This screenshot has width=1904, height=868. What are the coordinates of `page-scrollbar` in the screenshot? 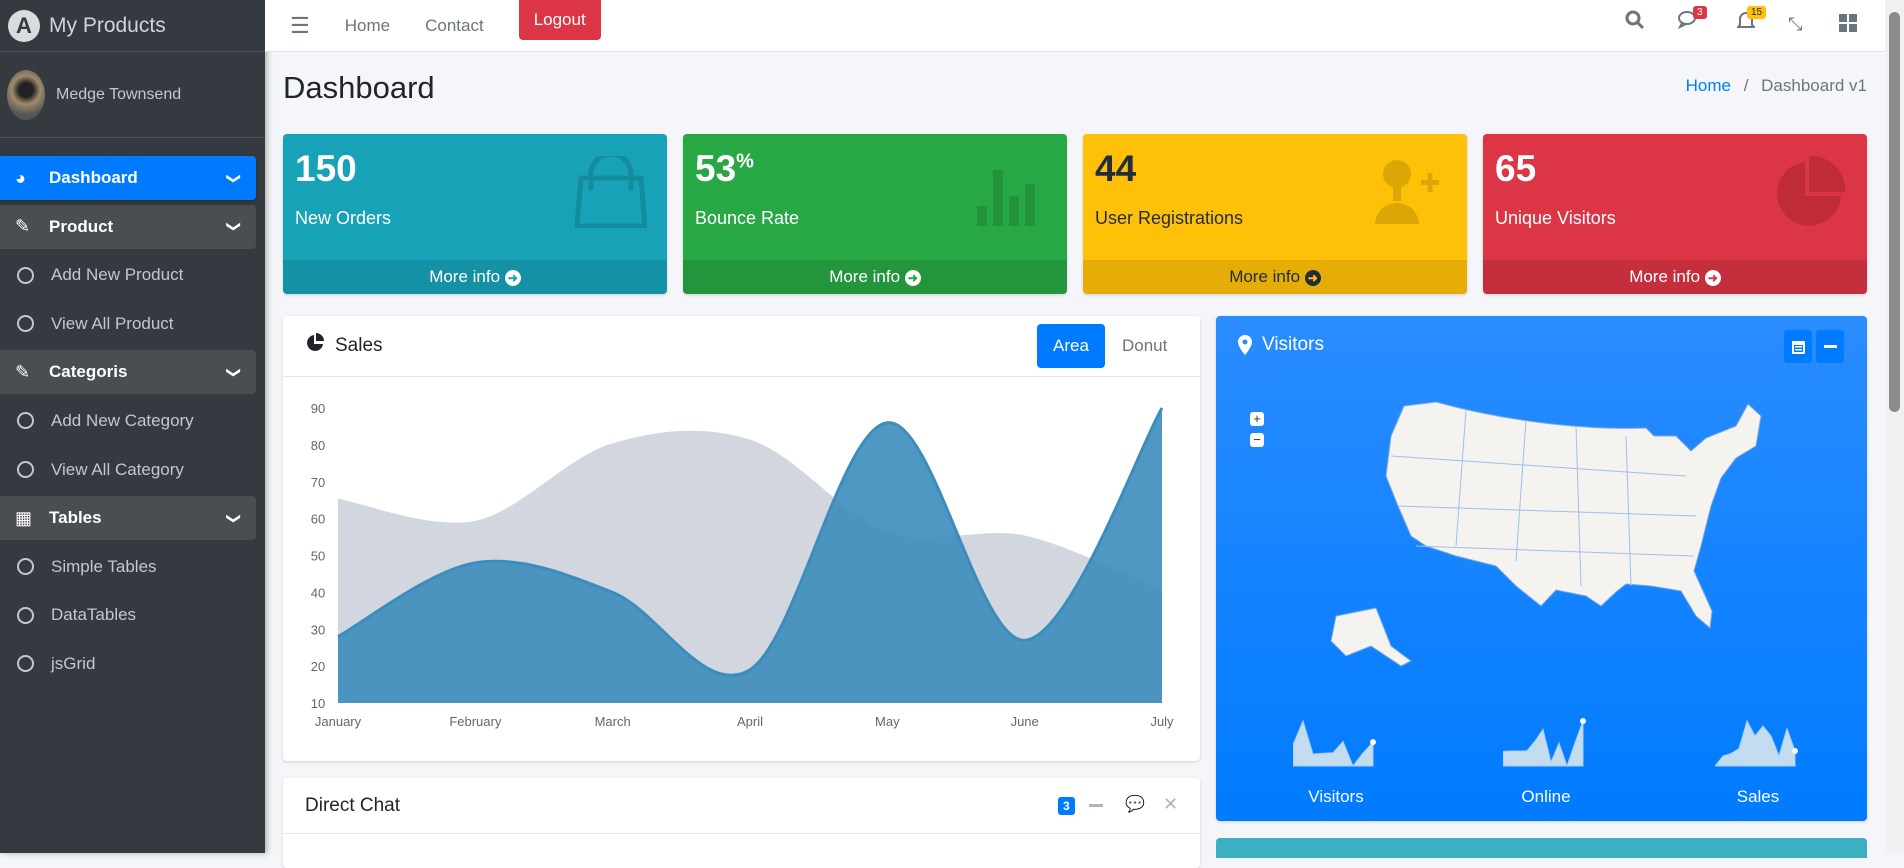 It's located at (1894, 426).